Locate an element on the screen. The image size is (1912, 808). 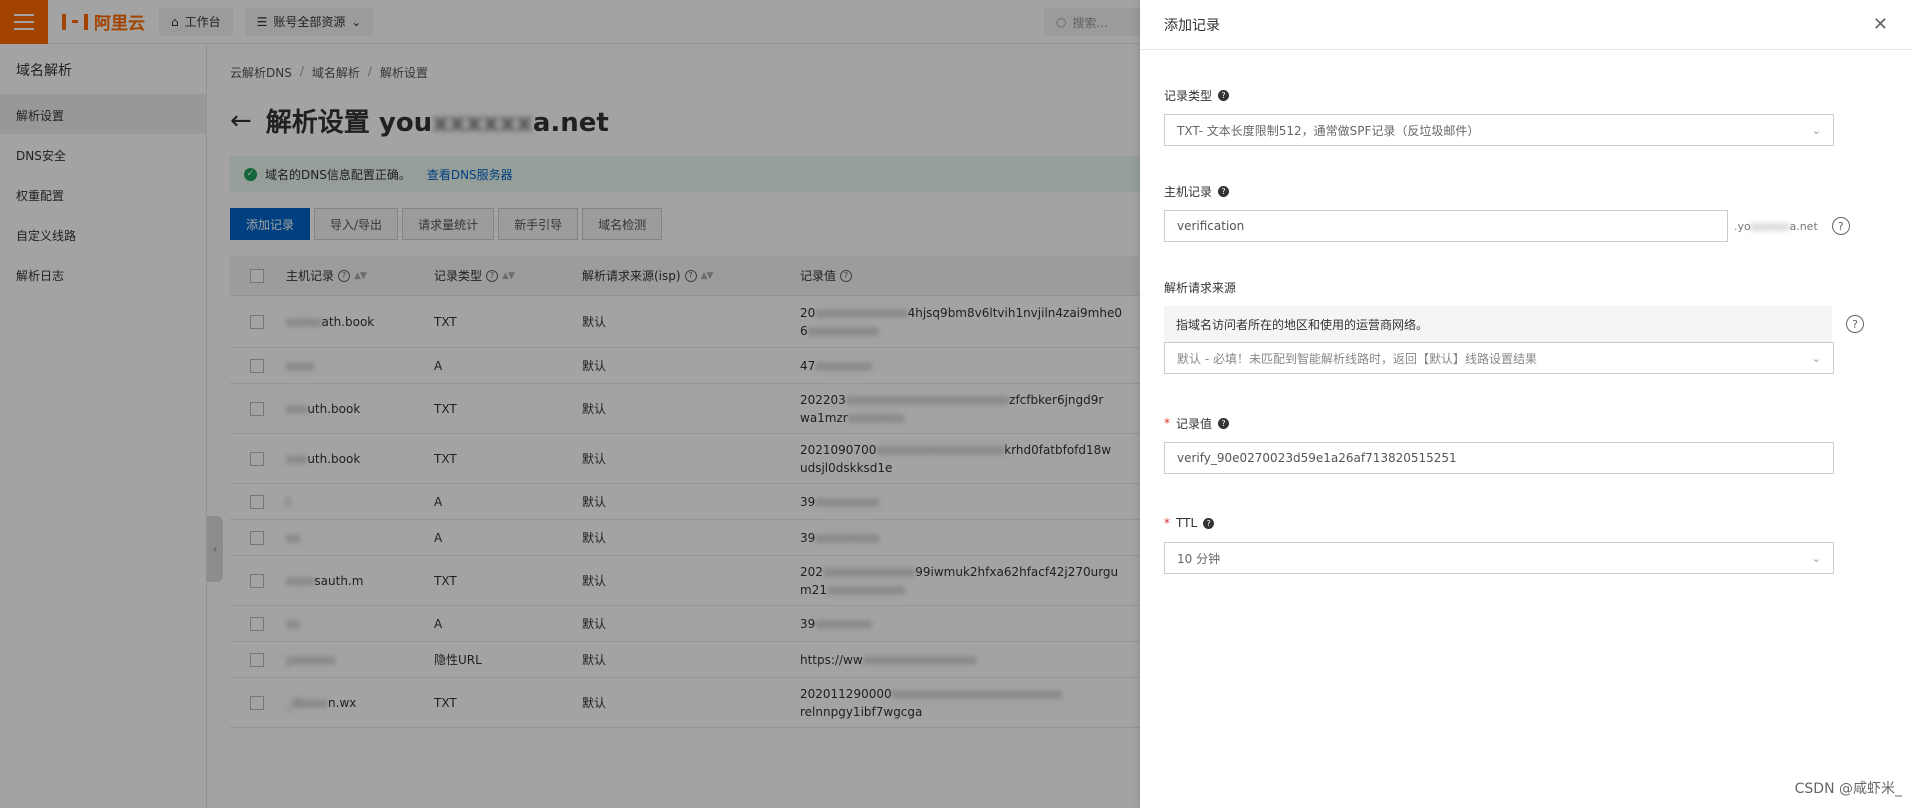
host-record-row: verification .yoxxxxxxa.net ? is located at coordinates (1514, 226).